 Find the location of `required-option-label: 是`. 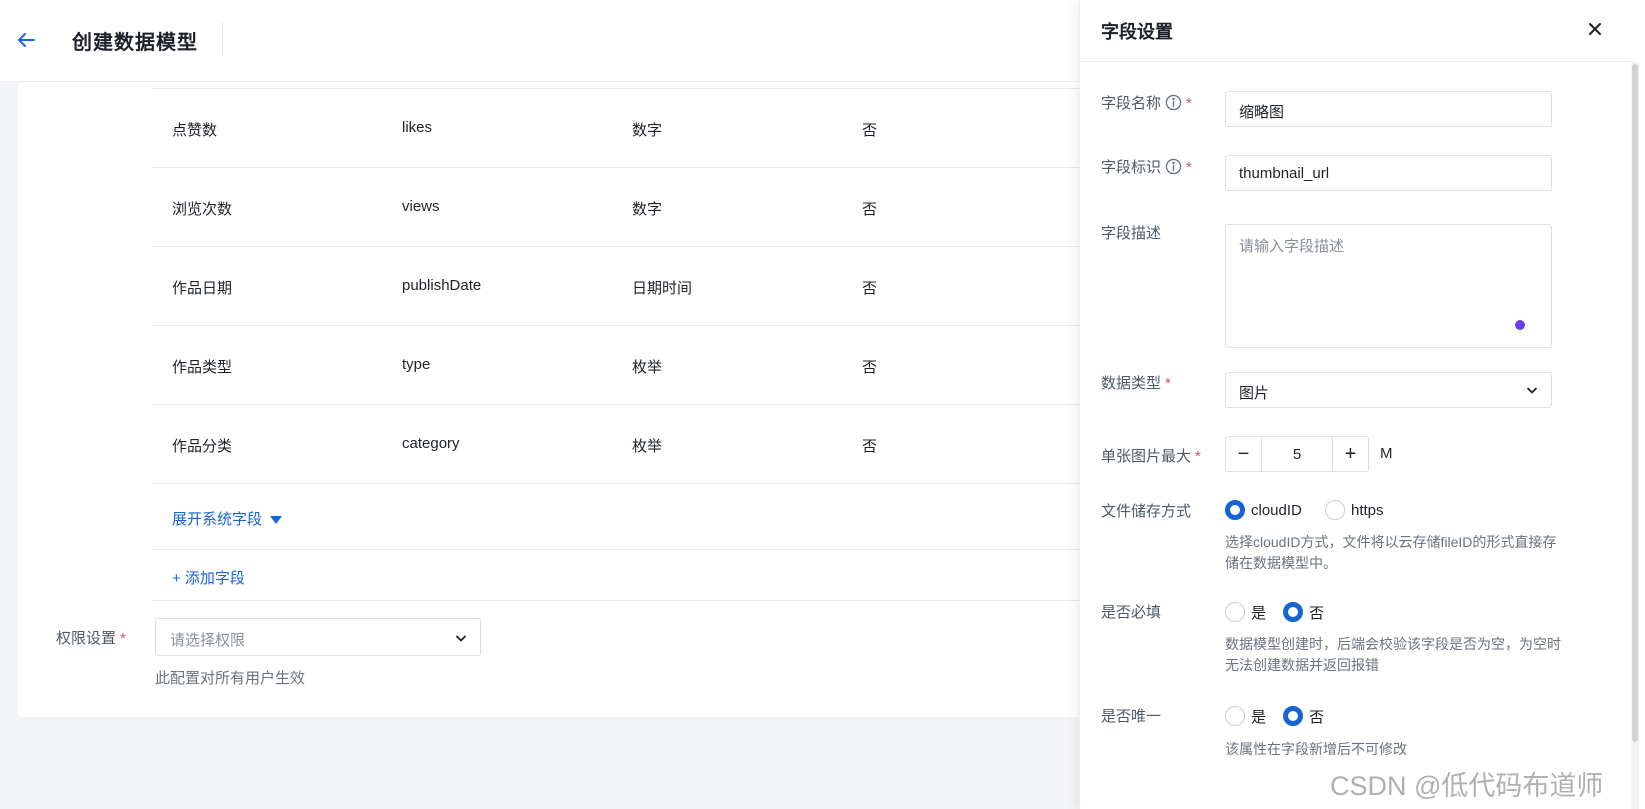

required-option-label: 是 is located at coordinates (1259, 613).